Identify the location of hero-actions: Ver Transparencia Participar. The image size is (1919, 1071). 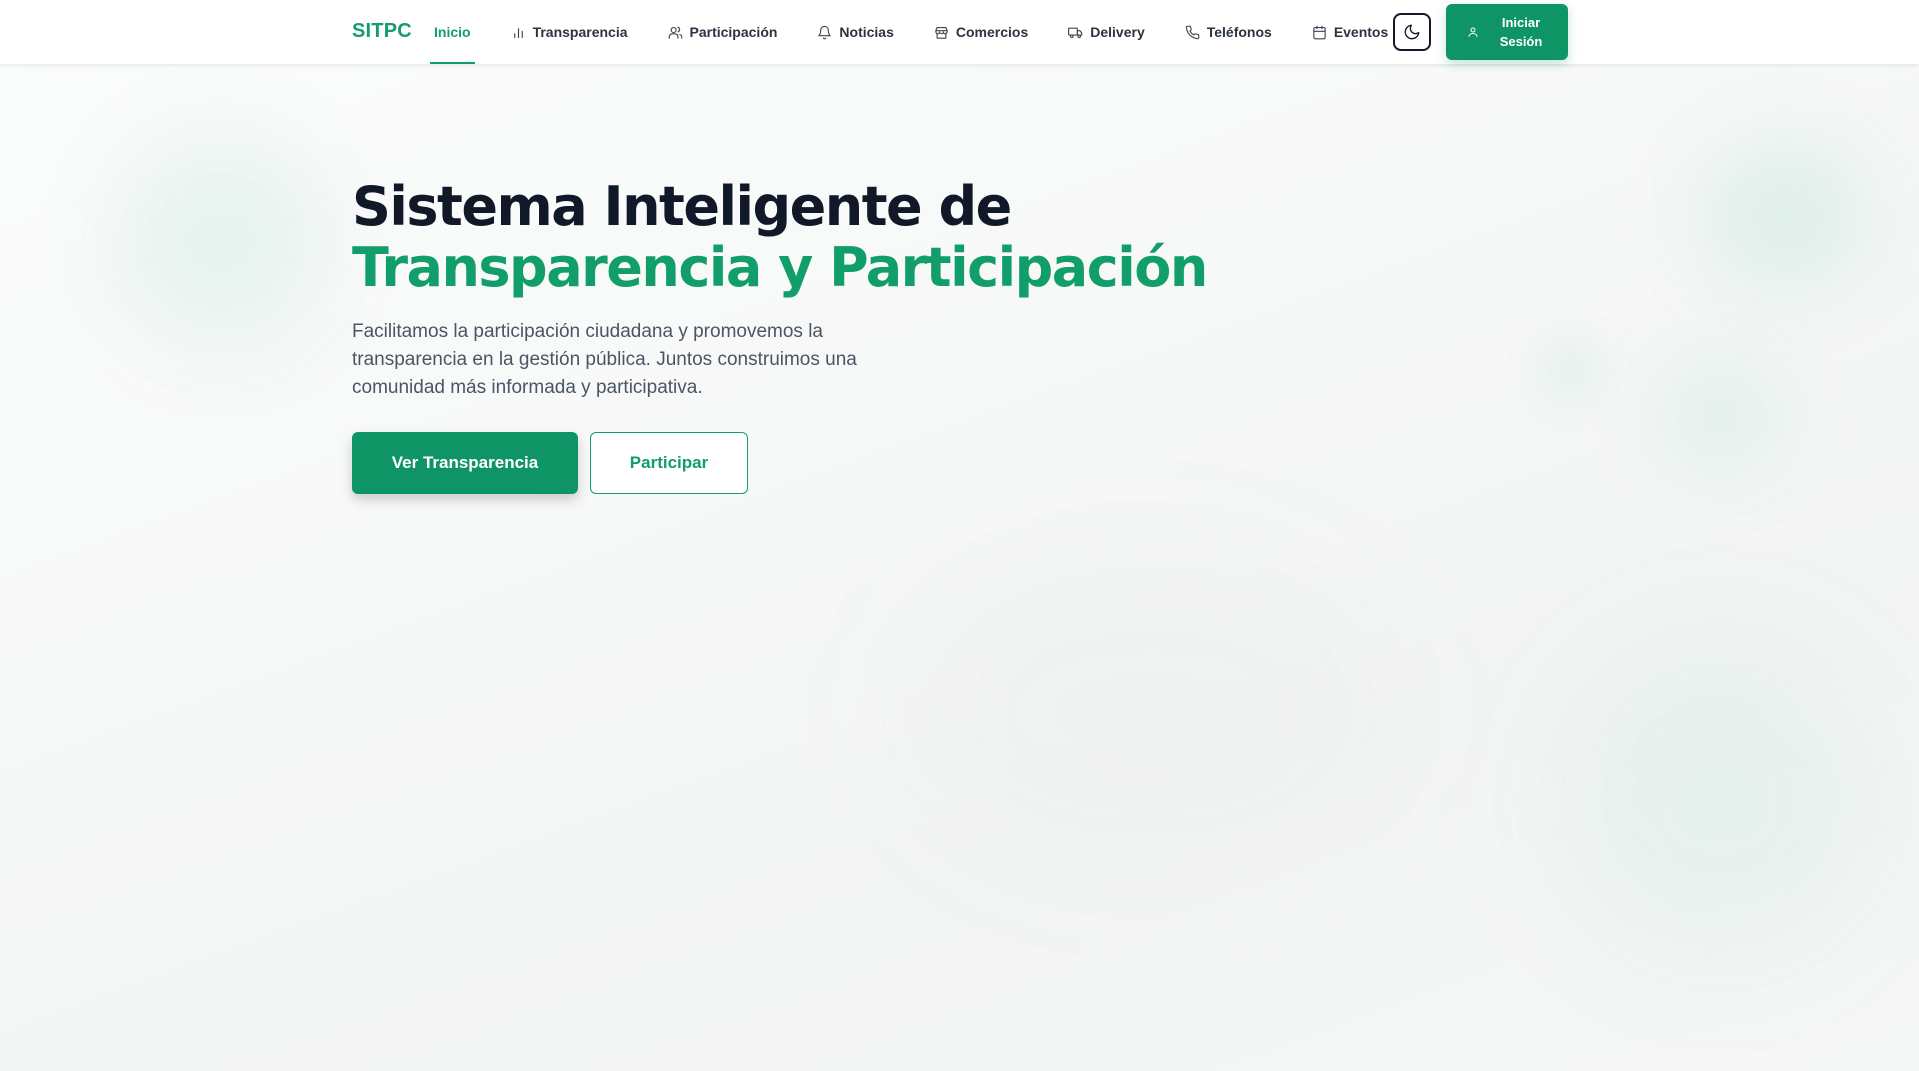
(852, 463).